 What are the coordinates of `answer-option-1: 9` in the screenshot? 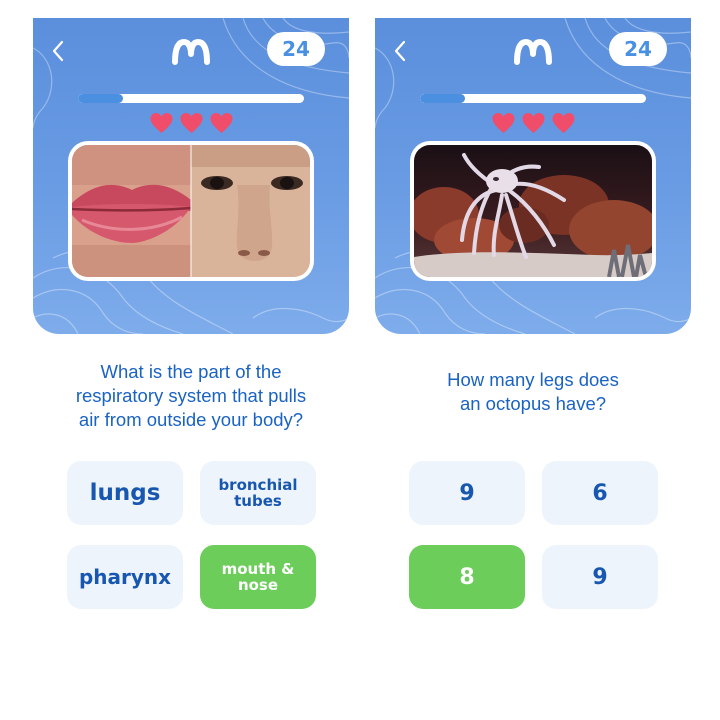 It's located at (467, 493).